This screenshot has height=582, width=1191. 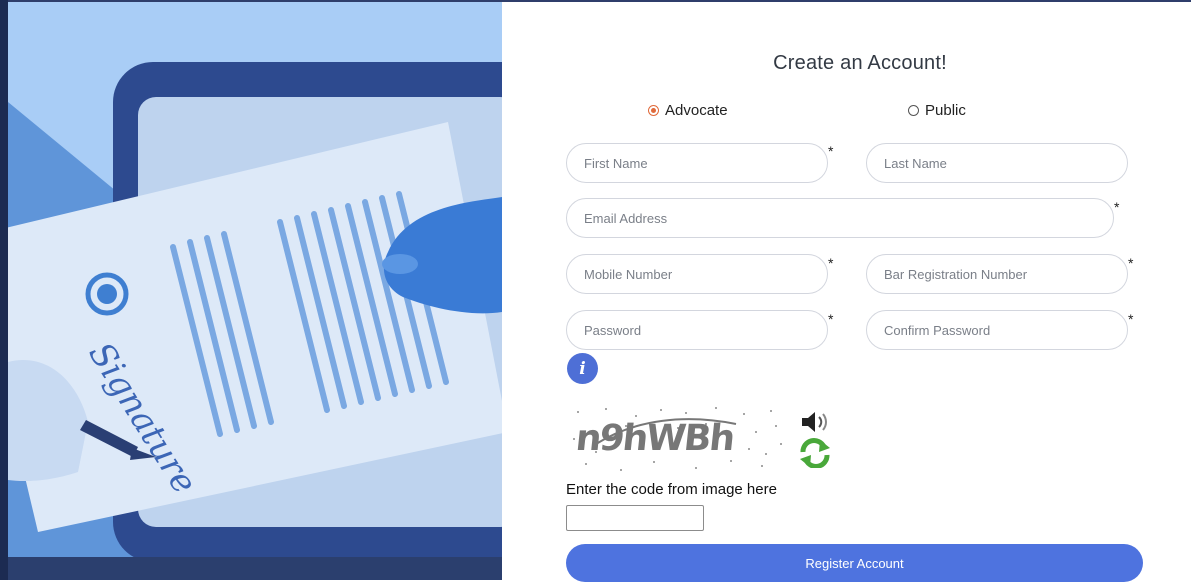 What do you see at coordinates (860, 63) in the screenshot?
I see `page-title: Create an Account!` at bounding box center [860, 63].